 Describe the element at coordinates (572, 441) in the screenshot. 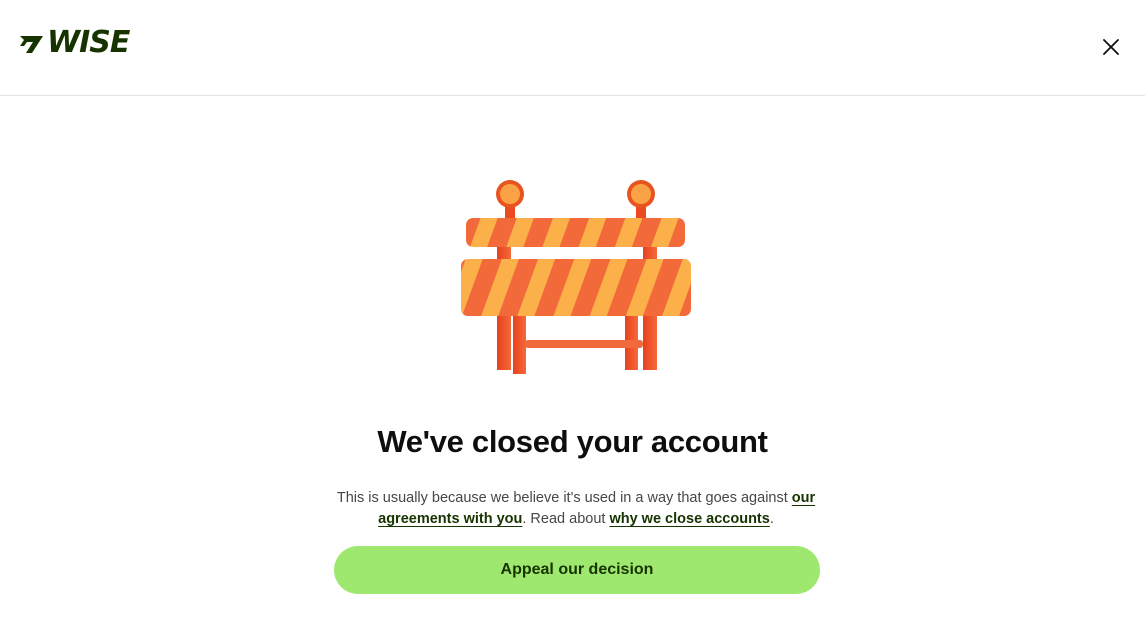

I see `page-title: We've closed your account` at that location.